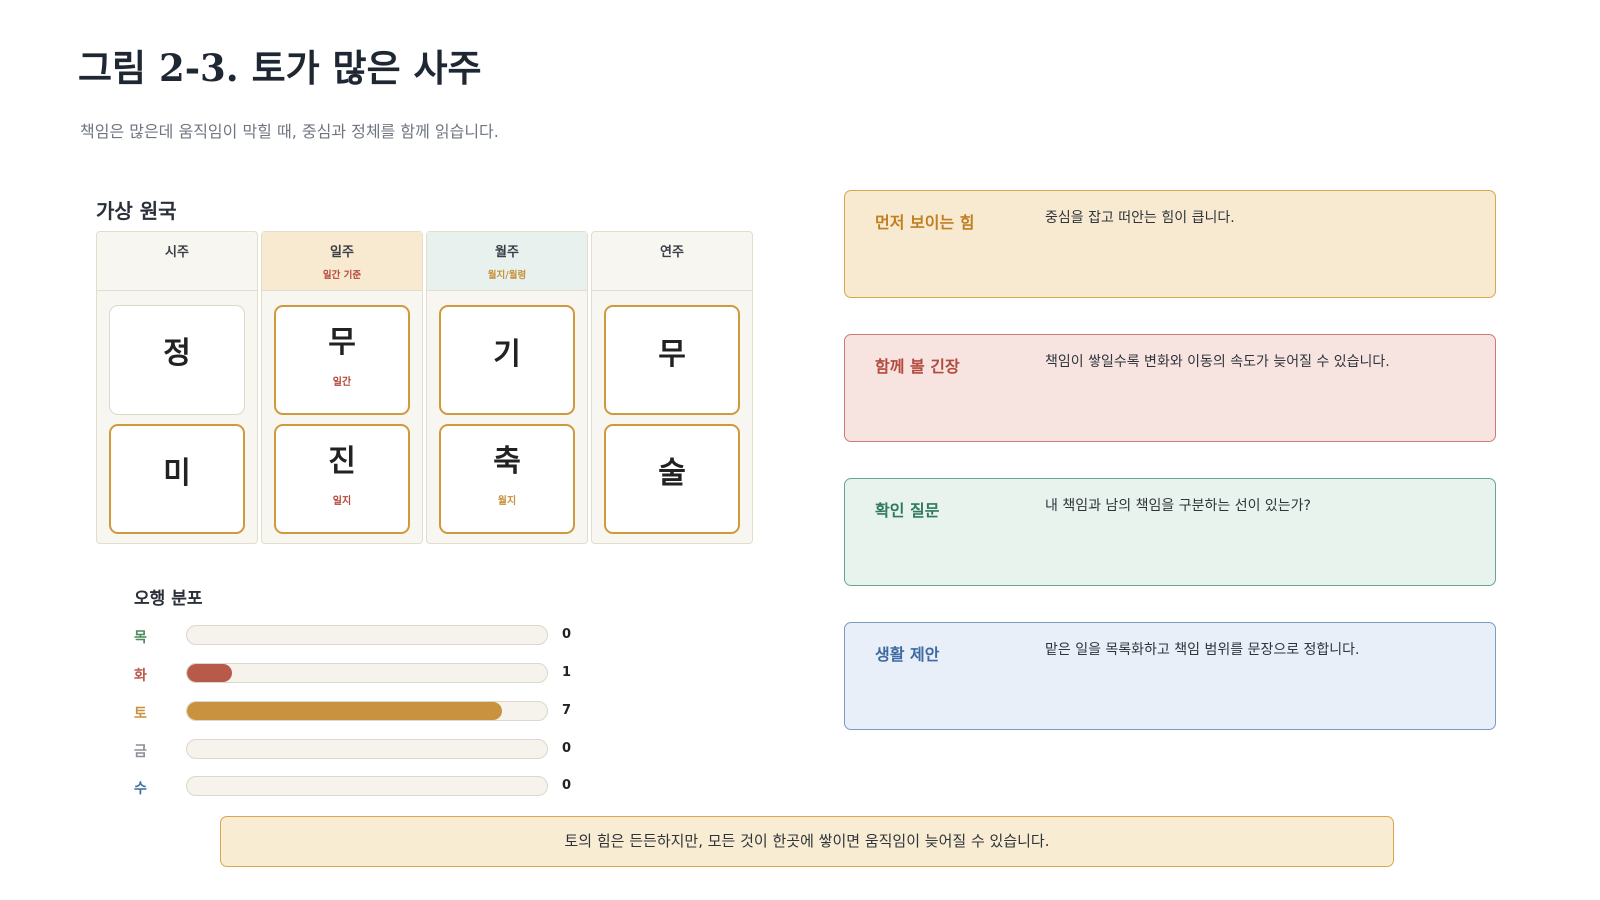  I want to click on element-count: 7, so click(567, 710).